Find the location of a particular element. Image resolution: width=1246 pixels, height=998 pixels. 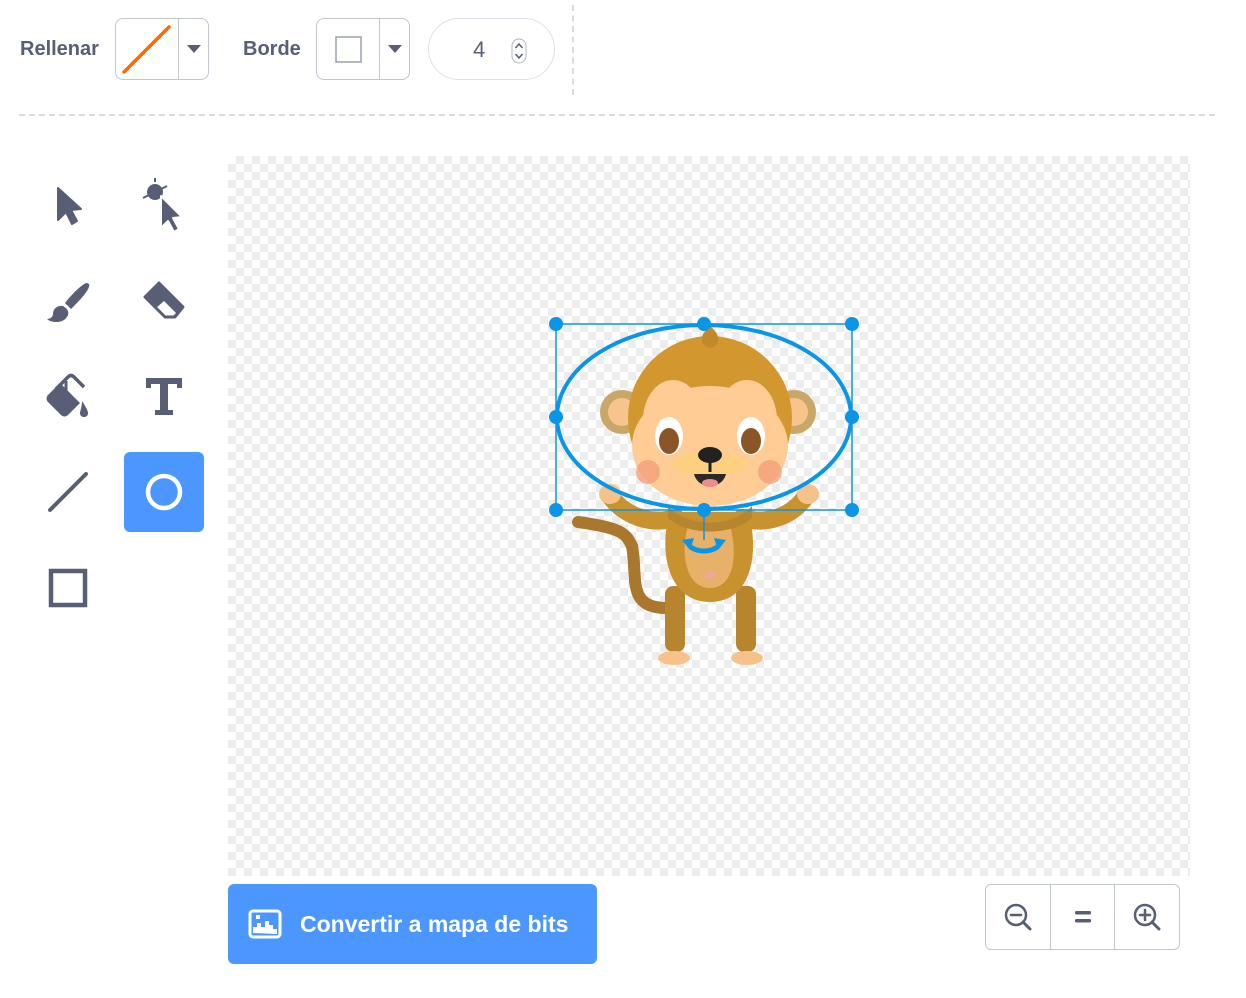

reshape-tool is located at coordinates (164, 206).